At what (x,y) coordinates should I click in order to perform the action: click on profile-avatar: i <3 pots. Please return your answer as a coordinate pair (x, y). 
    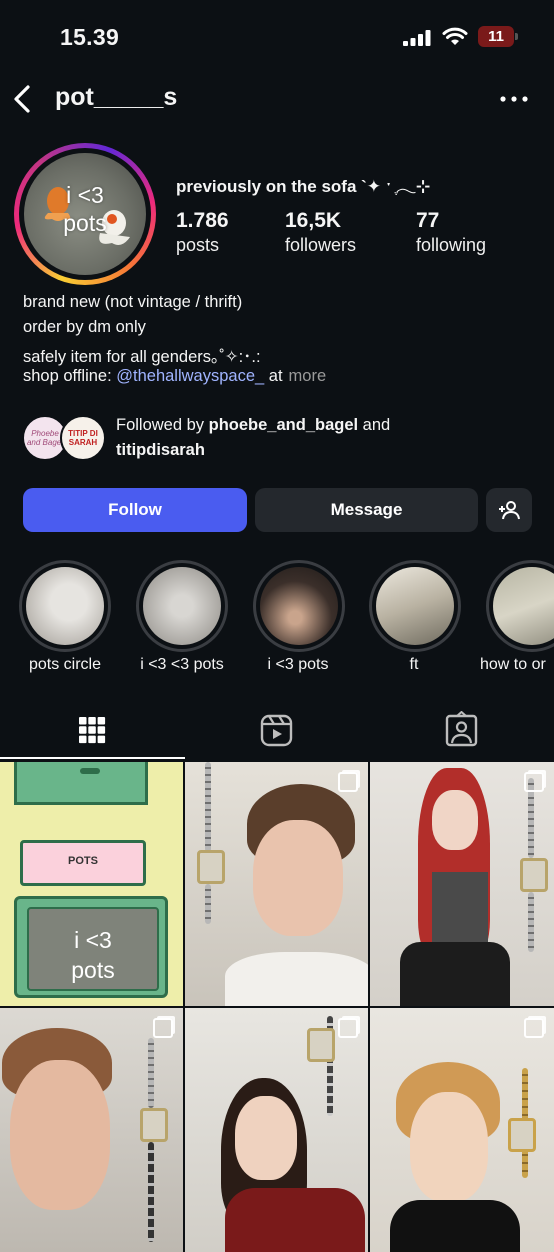
    Looking at the image, I should click on (85, 214).